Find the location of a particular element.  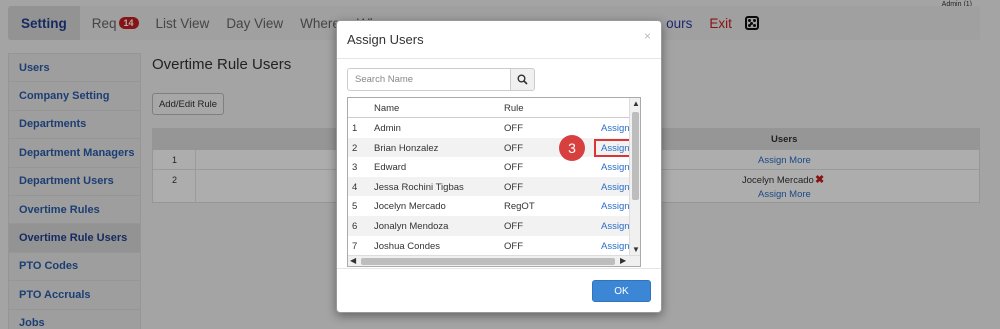

scroll-up-icon: ▲ is located at coordinates (636, 104).